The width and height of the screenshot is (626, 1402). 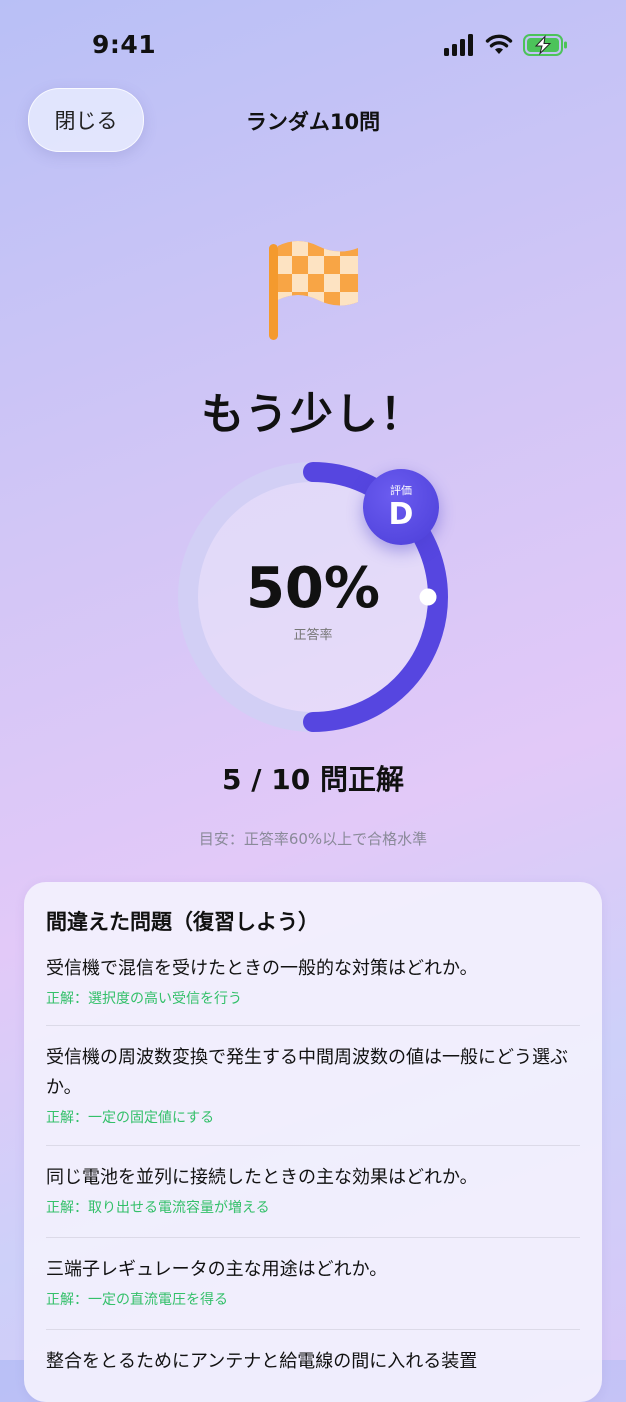 I want to click on score-summary: 5 / 10 問正解, so click(x=313, y=779).